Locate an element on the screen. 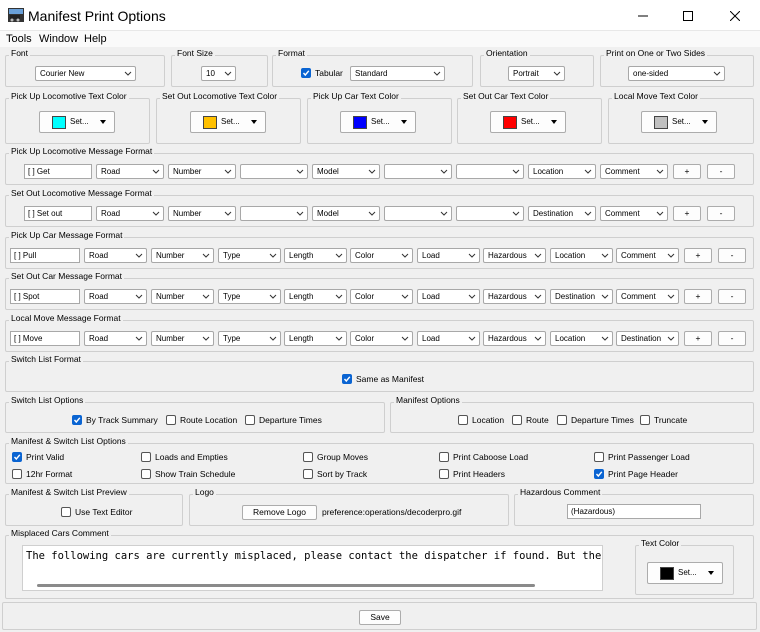 The width and height of the screenshot is (760, 632). setout-loco-prefix-field: [ ] Set out is located at coordinates (58, 213).